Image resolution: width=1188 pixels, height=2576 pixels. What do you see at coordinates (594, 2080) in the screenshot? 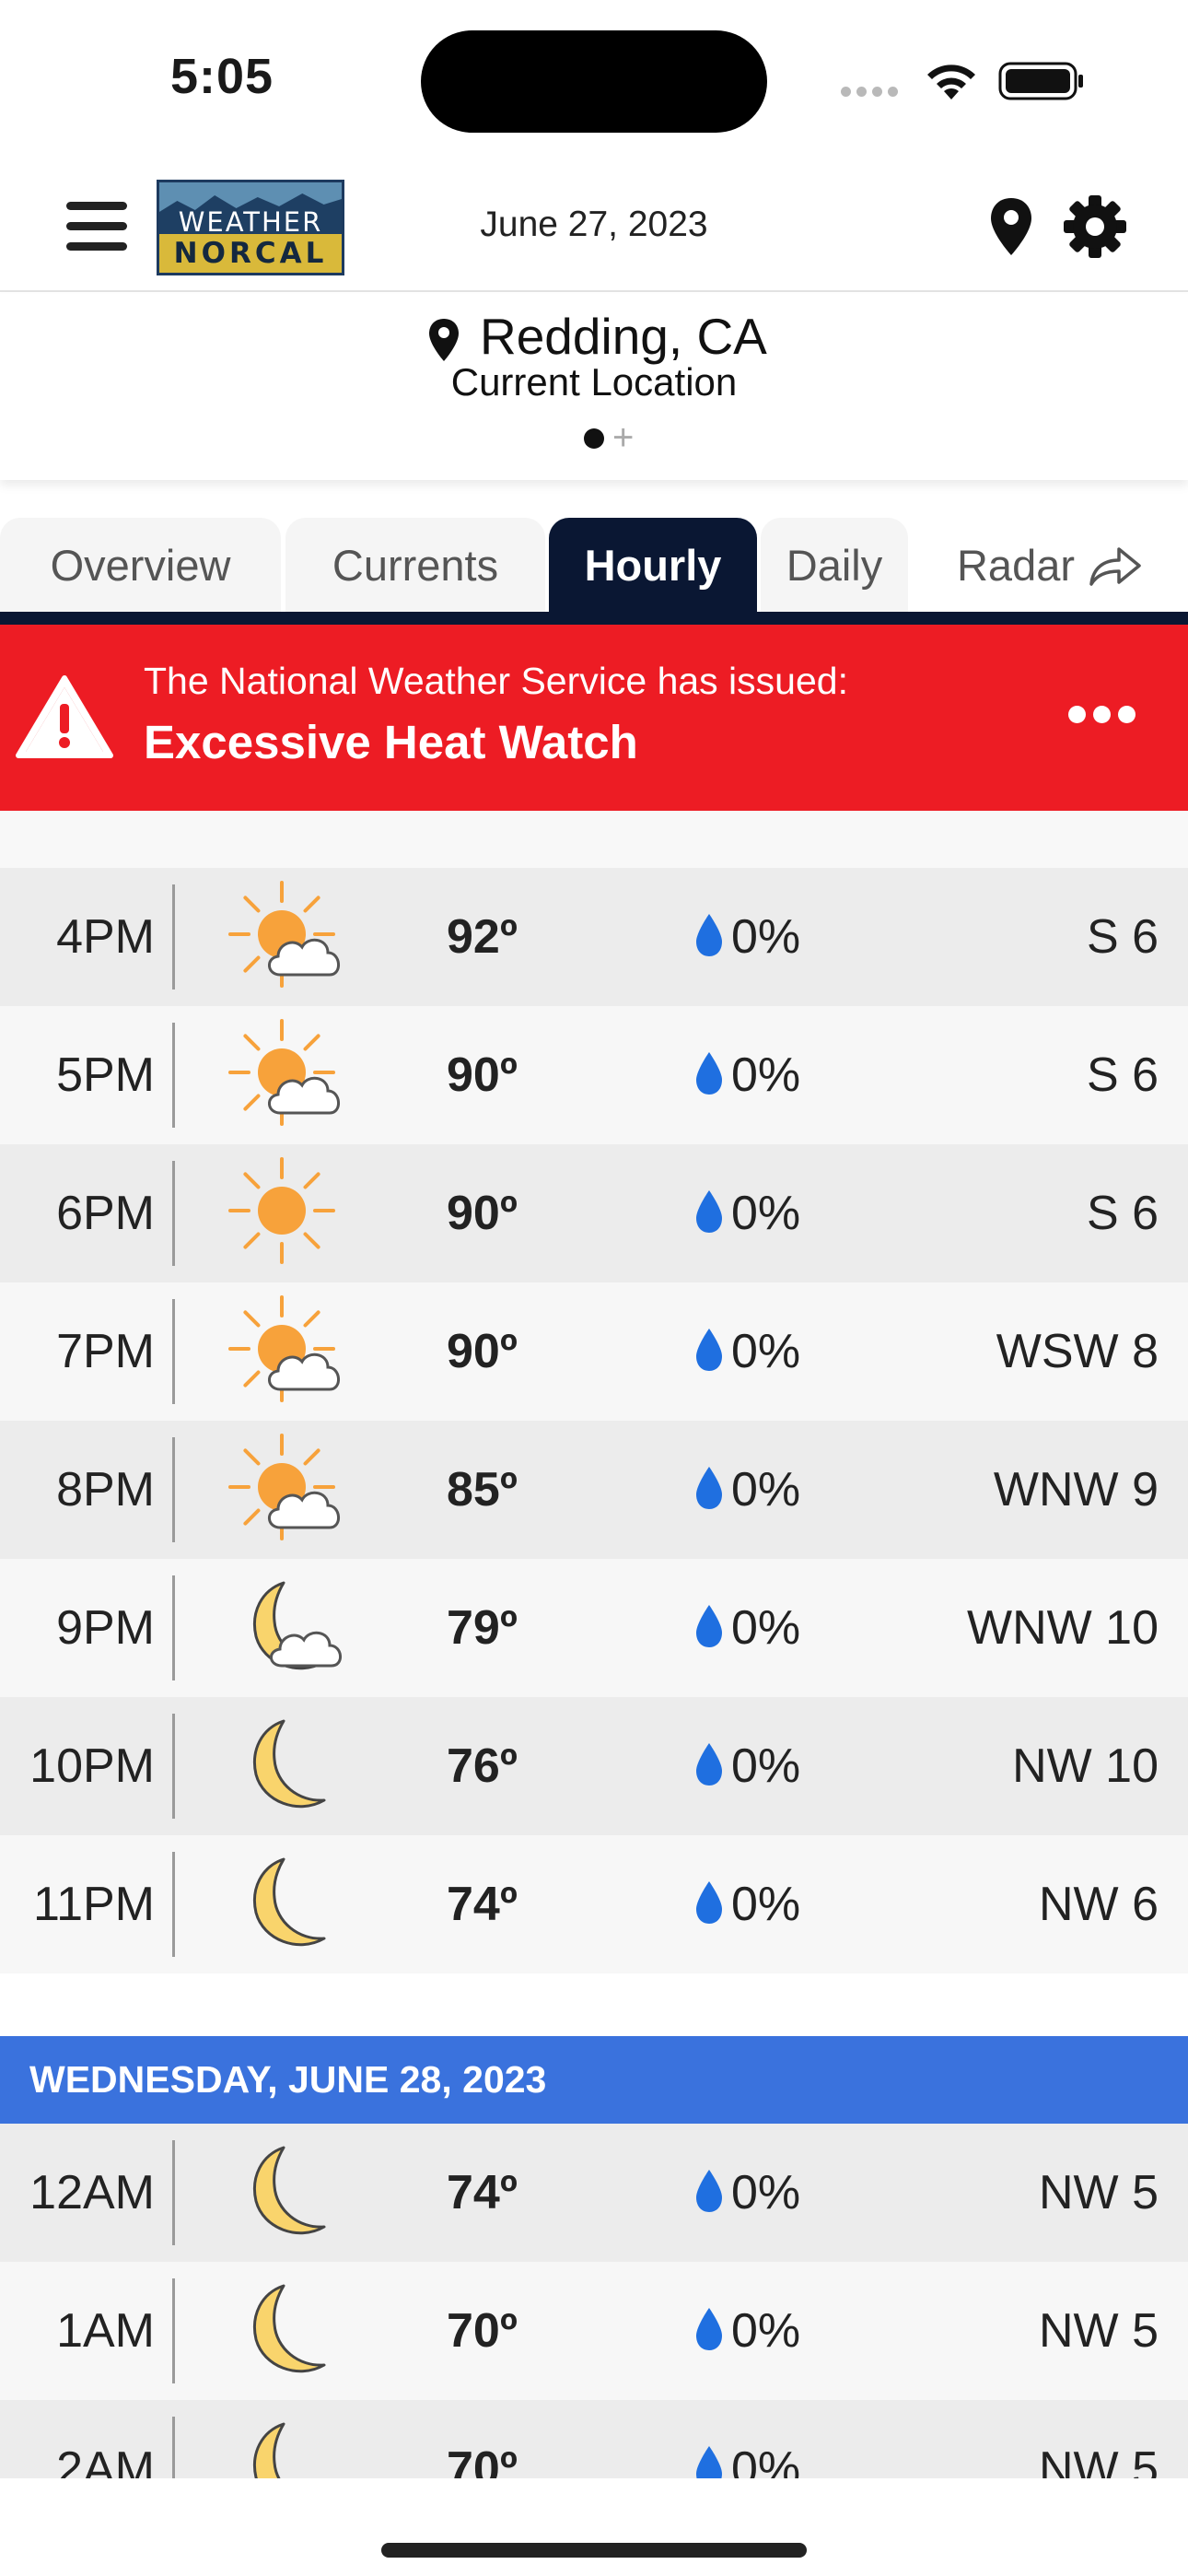
I see `day-header: WEDNESDAY, JUNE 28, 2023` at bounding box center [594, 2080].